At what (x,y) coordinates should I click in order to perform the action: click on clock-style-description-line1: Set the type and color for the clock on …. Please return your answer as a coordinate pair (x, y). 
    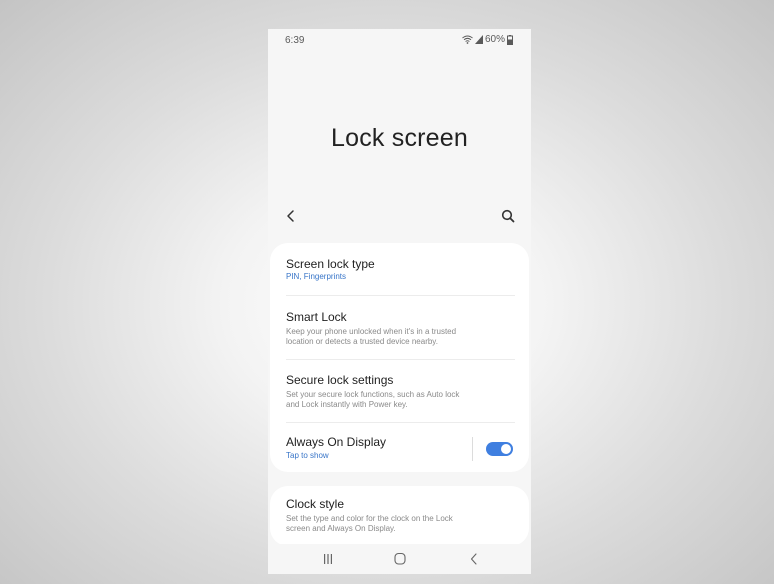
    Looking at the image, I should click on (369, 518).